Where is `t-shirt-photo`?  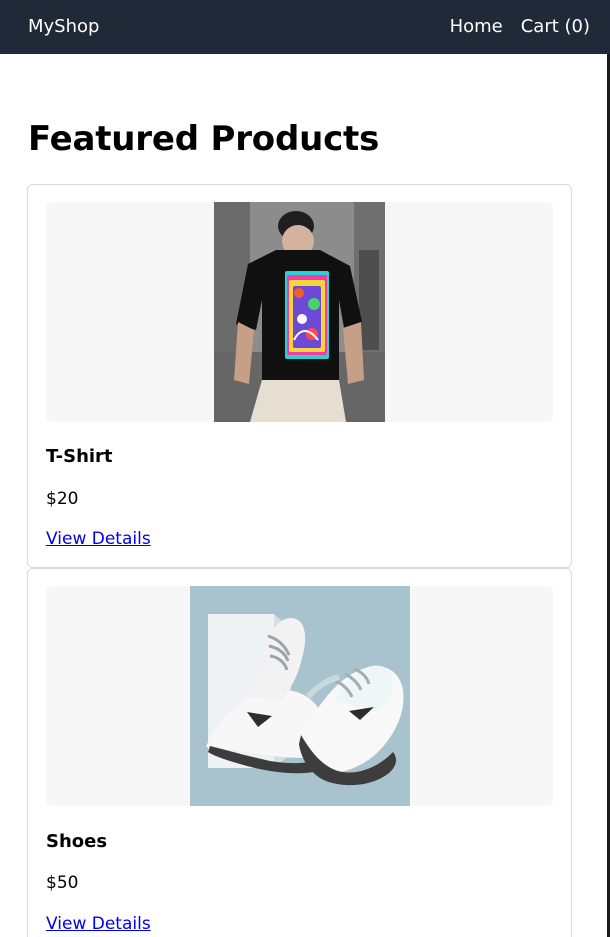
t-shirt-photo is located at coordinates (299, 312).